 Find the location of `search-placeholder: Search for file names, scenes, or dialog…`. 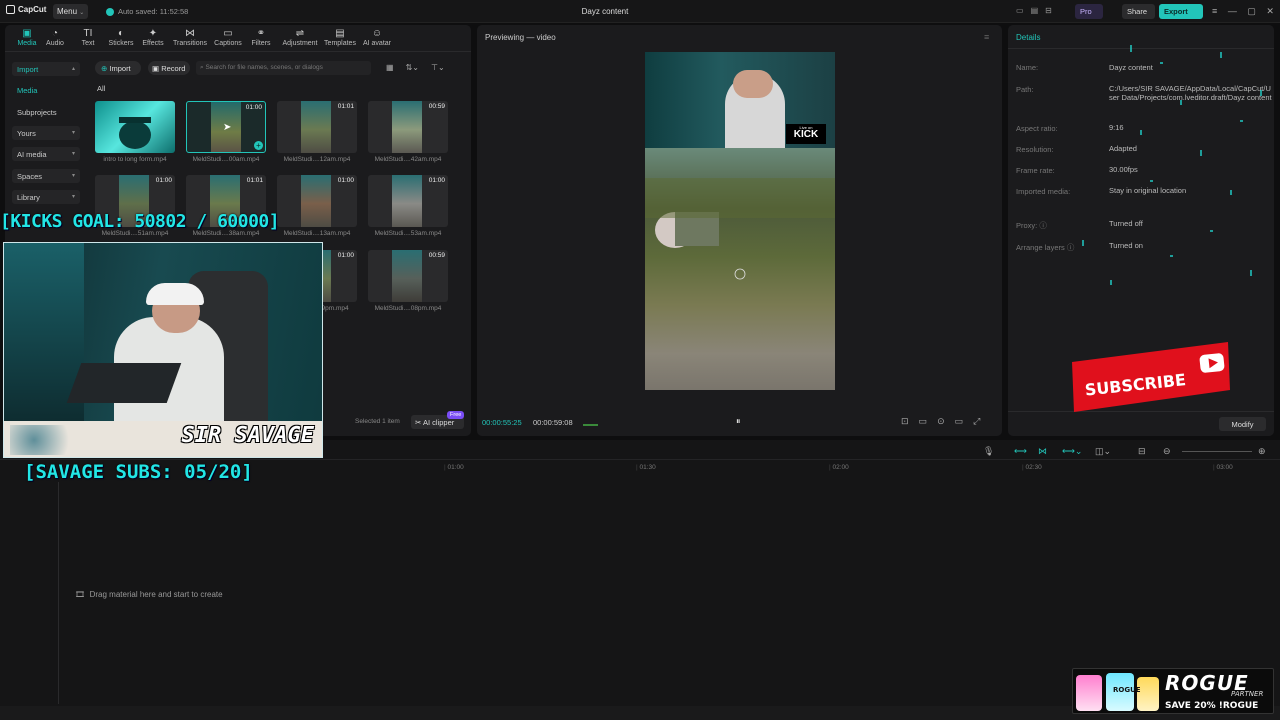

search-placeholder: Search for file names, scenes, or dialog… is located at coordinates (264, 67).